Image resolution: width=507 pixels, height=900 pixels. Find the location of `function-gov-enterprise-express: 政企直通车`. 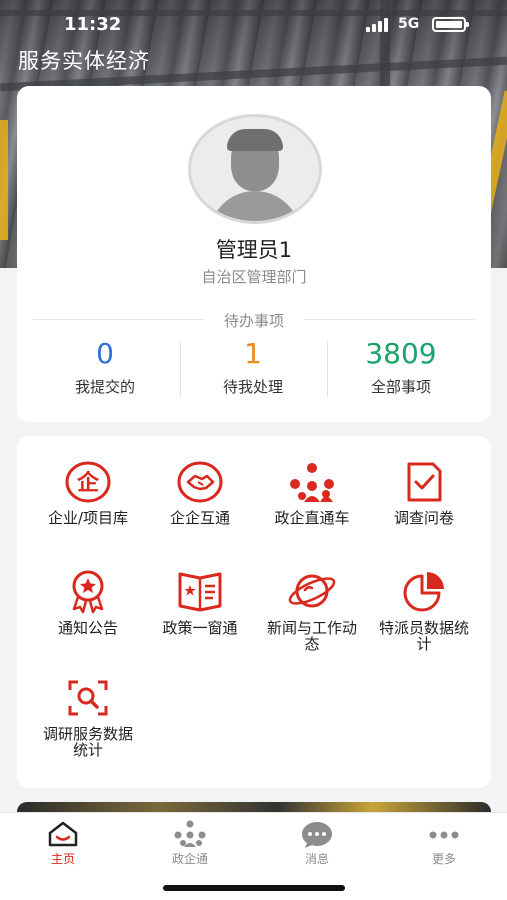

function-gov-enterprise-express: 政企直通车 is located at coordinates (312, 493).